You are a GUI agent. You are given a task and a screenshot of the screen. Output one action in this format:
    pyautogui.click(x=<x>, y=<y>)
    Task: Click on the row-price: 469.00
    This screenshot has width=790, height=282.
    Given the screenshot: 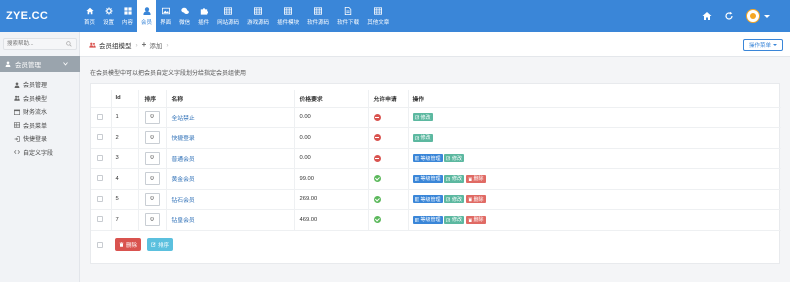 What is the action you would take?
    pyautogui.click(x=330, y=220)
    